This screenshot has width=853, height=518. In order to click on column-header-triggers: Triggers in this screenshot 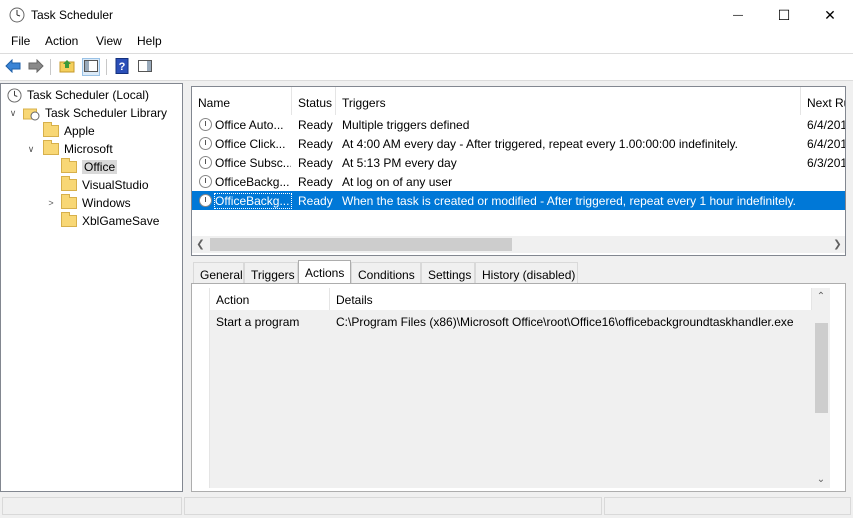, I will do `click(568, 101)`.